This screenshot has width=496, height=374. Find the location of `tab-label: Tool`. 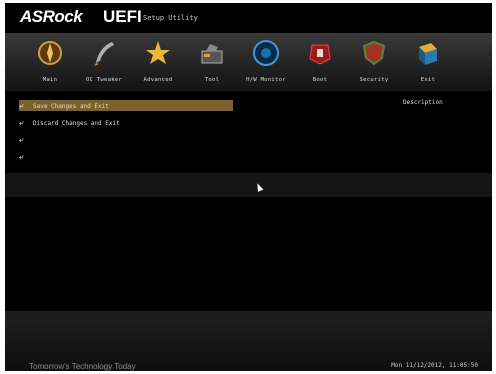

tab-label: Tool is located at coordinates (212, 80).